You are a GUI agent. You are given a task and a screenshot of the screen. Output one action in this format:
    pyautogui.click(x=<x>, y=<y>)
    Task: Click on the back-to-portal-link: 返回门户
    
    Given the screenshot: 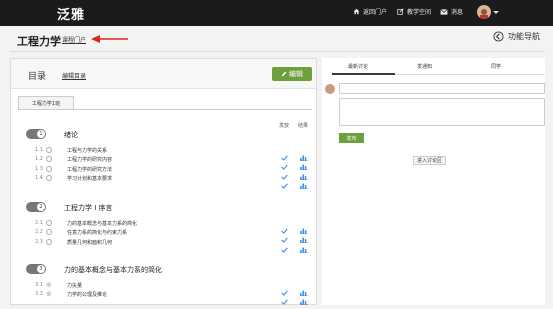 What is the action you would take?
    pyautogui.click(x=370, y=11)
    